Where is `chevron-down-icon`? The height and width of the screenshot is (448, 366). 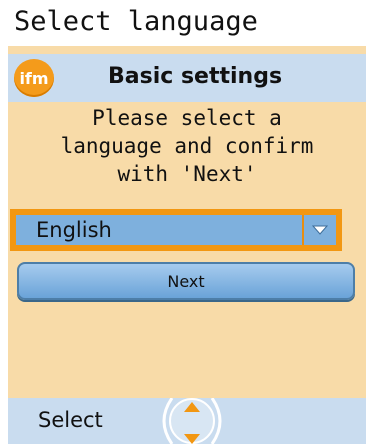 chevron-down-icon is located at coordinates (320, 230).